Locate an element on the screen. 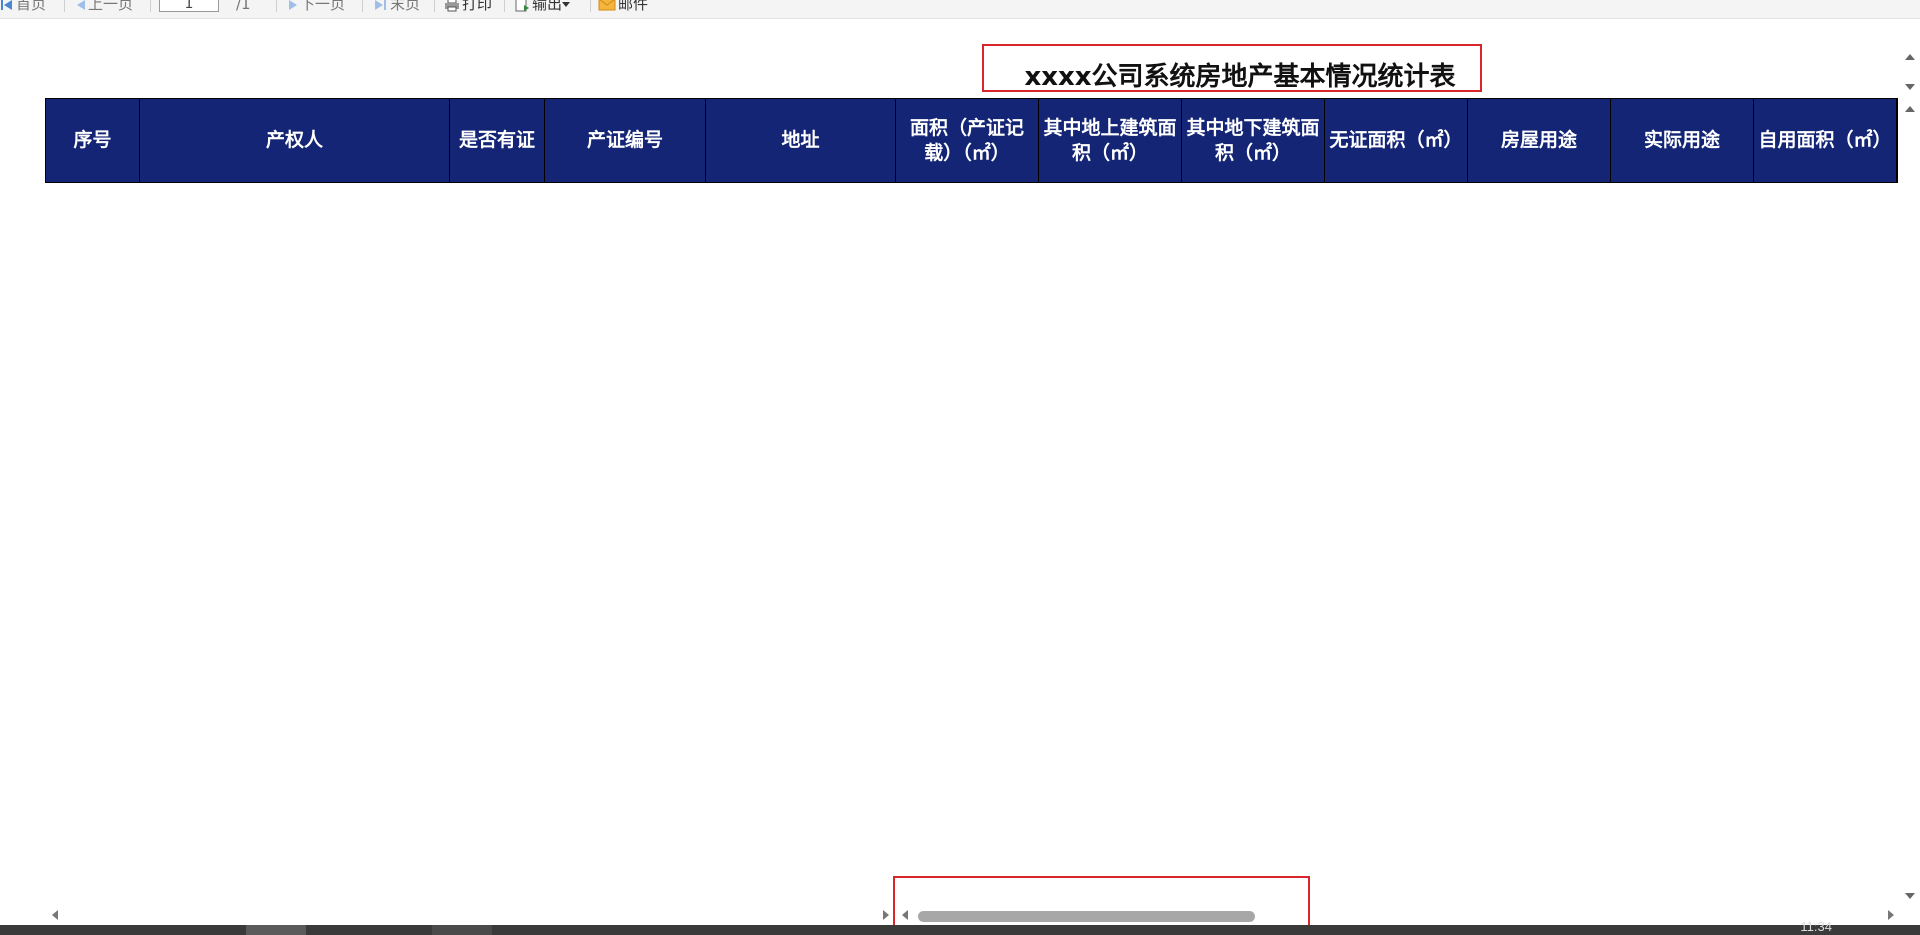 The image size is (1920, 935). column-header: 房屋用途 is located at coordinates (1539, 140).